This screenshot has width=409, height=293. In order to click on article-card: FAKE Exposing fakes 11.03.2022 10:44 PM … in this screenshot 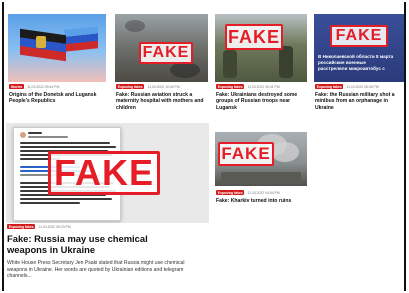, I will do `click(161, 62)`.